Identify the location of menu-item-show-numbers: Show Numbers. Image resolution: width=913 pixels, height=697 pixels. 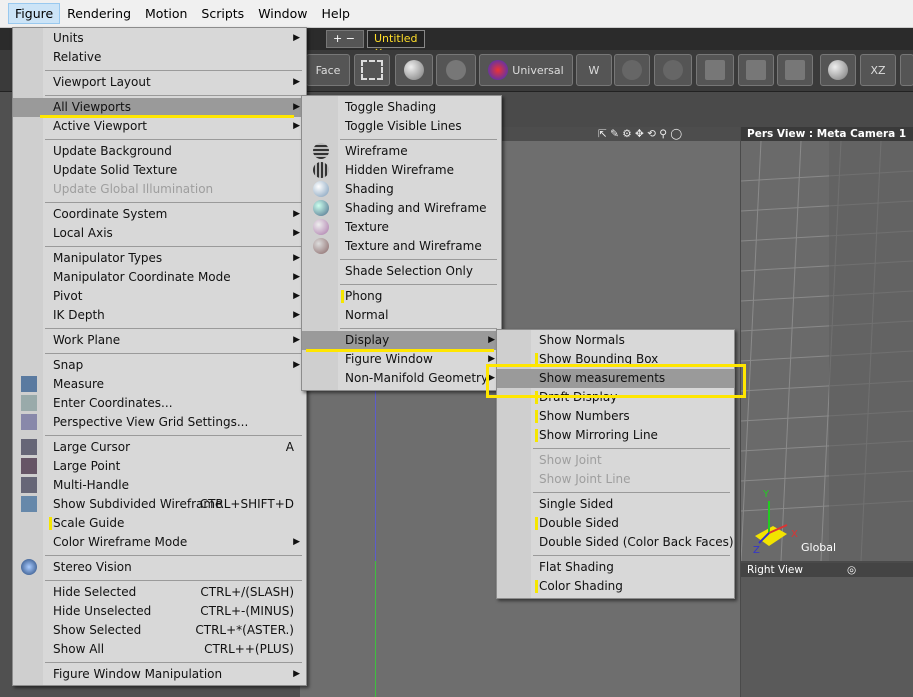
(615, 416).